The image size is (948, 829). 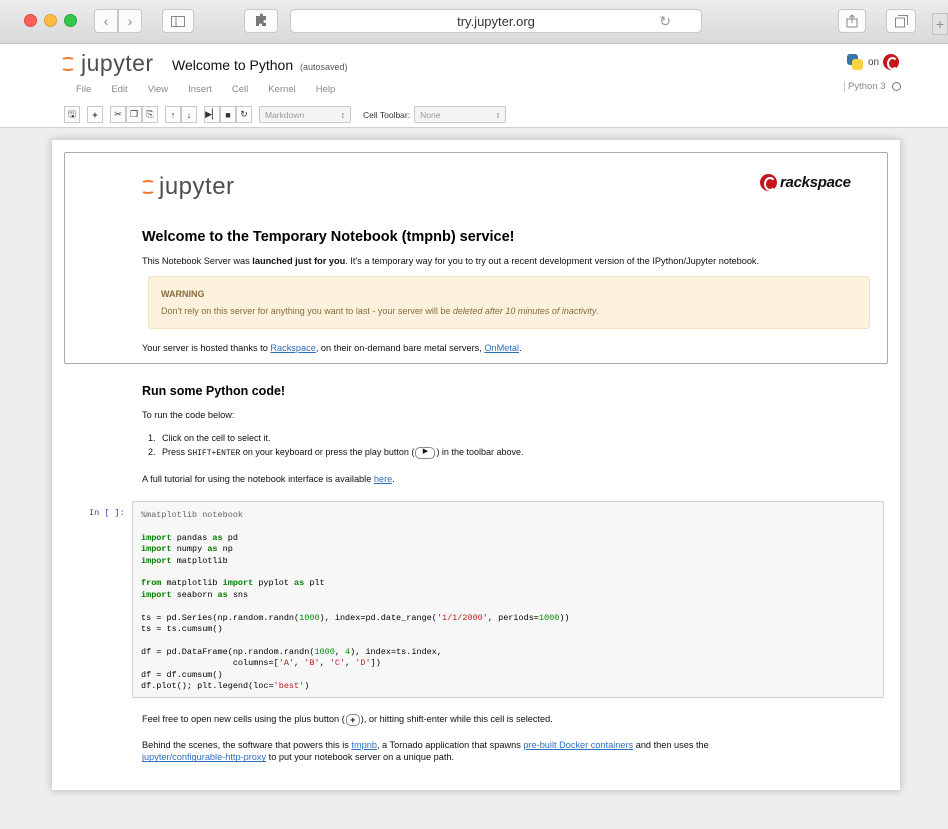 I want to click on cell-type-value: Markdown, so click(x=285, y=114).